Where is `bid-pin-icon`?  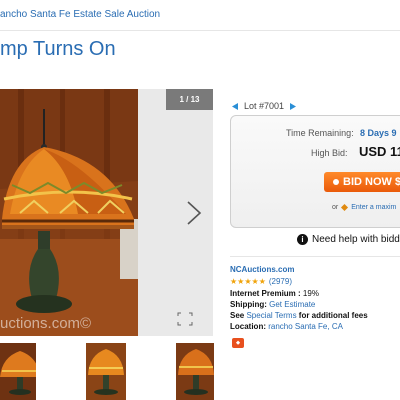
bid-pin-icon is located at coordinates (336, 182).